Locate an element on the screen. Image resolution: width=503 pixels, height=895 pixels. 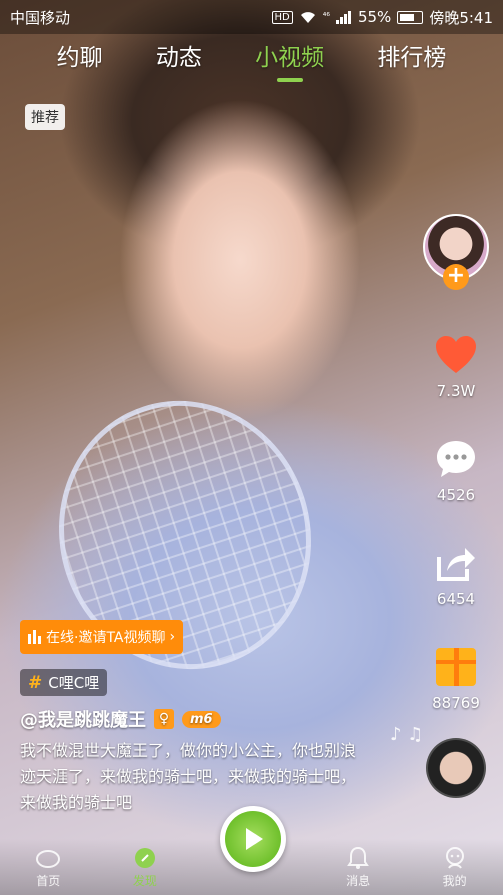
wifi-icon is located at coordinates (307, 17).